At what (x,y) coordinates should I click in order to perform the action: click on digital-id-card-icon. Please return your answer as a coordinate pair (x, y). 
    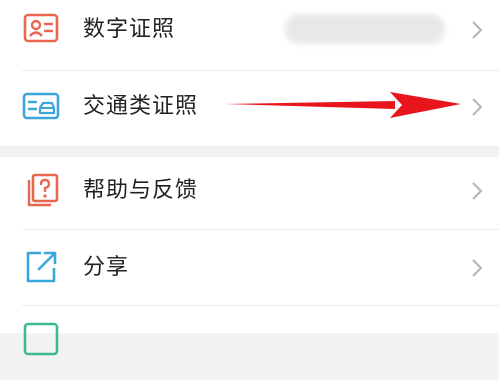
    Looking at the image, I should click on (41, 28).